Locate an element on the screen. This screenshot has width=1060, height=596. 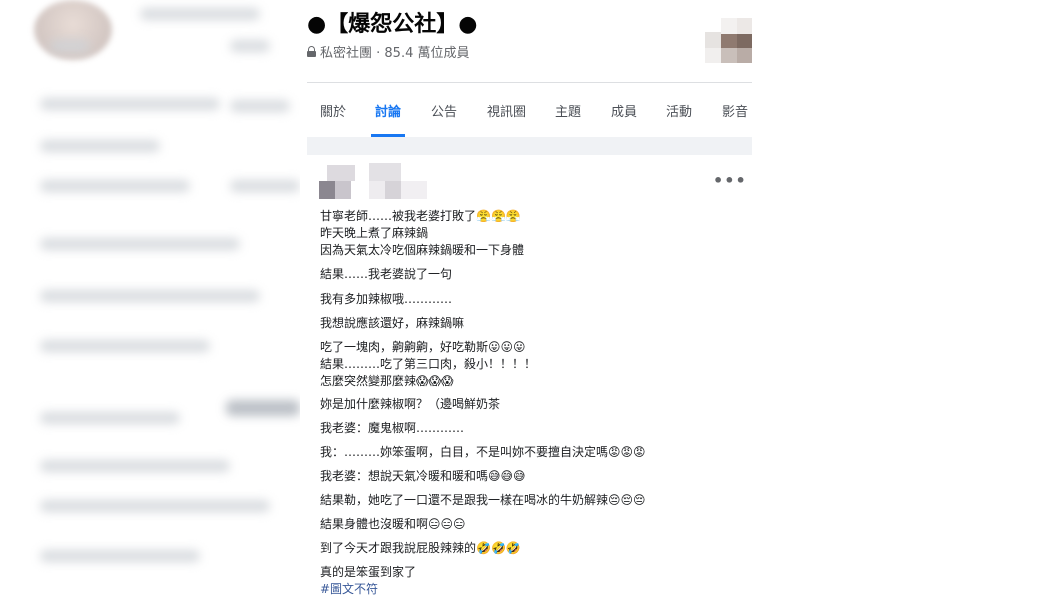
group-tabs: 關於 討論 公告 視訊圈 主題 成員 活動 影音 is located at coordinates (529, 110).